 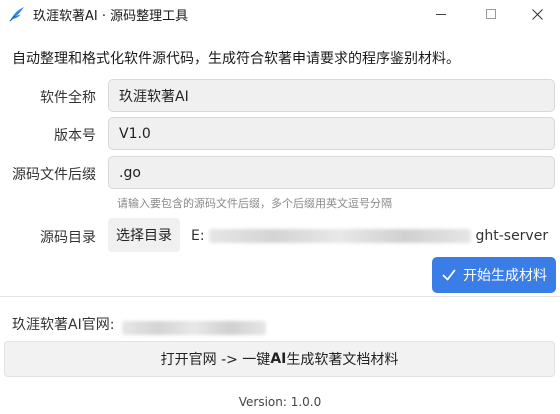 I want to click on divider, so click(x=280, y=296).